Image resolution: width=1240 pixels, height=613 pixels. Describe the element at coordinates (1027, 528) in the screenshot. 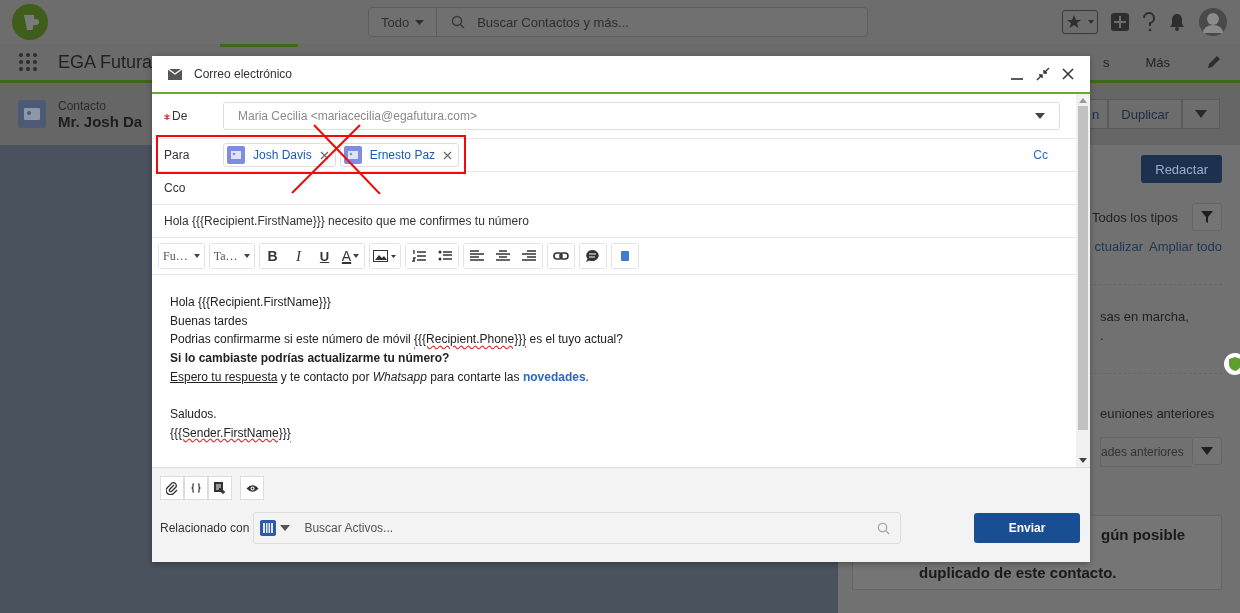

I see `send-button: Enviar` at that location.